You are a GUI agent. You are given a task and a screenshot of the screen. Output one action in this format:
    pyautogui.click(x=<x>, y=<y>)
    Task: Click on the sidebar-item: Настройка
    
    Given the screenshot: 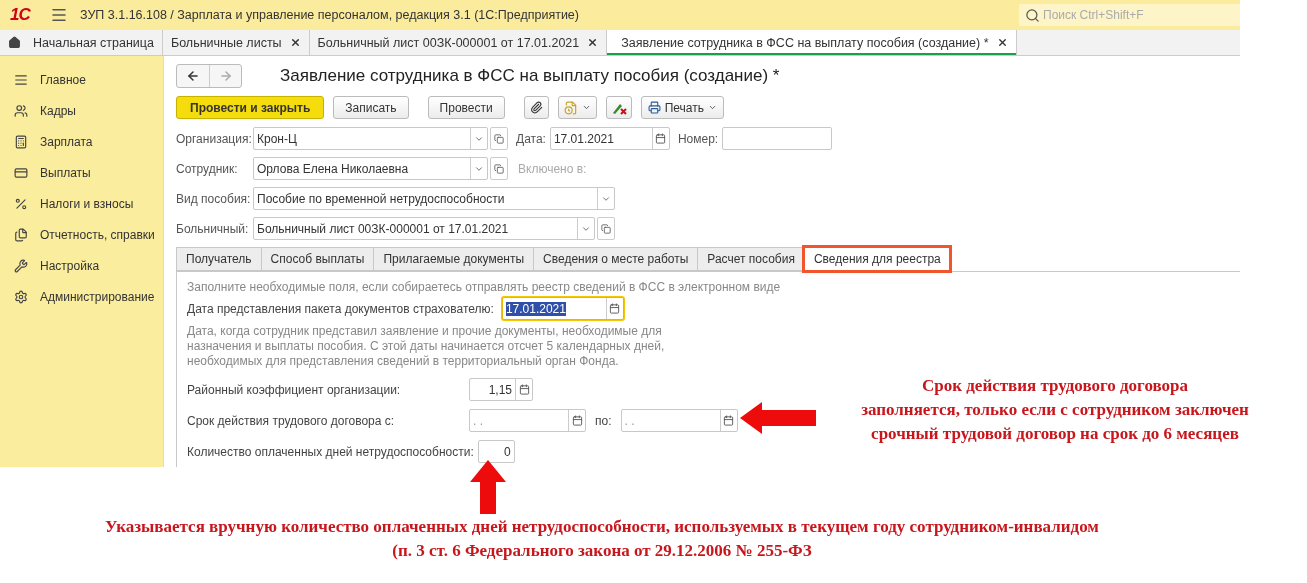 What is the action you would take?
    pyautogui.click(x=81, y=265)
    